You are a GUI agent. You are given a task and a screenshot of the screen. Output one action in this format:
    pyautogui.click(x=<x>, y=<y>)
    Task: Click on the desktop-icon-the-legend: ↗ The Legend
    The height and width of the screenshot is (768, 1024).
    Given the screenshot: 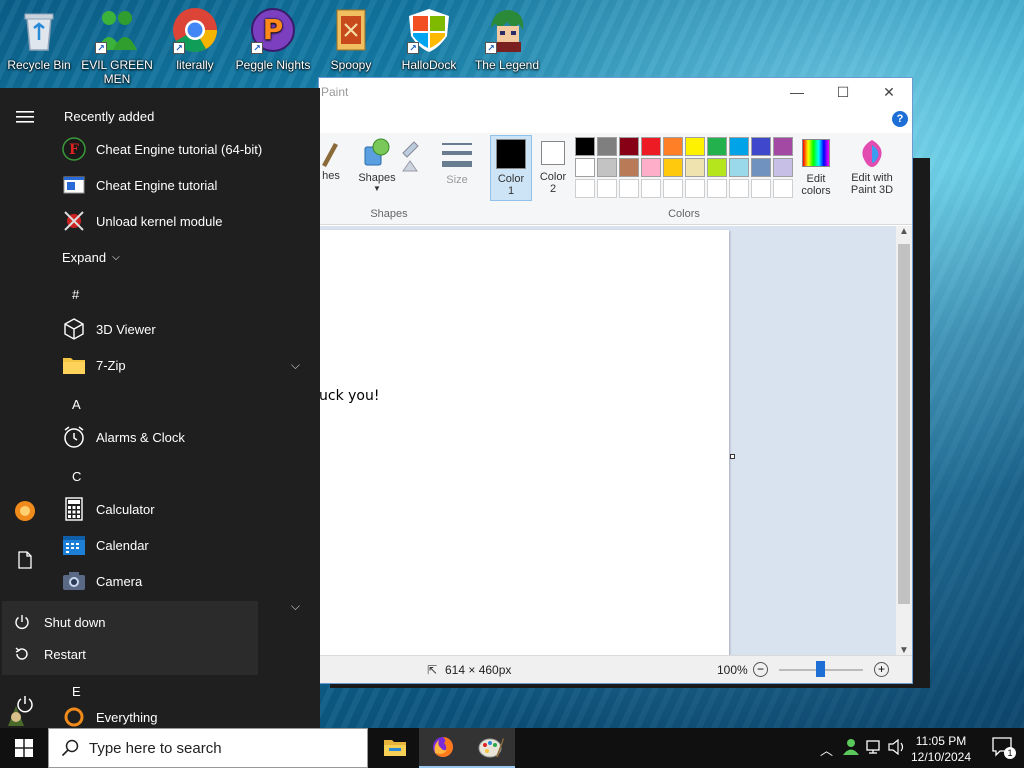 What is the action you would take?
    pyautogui.click(x=507, y=38)
    